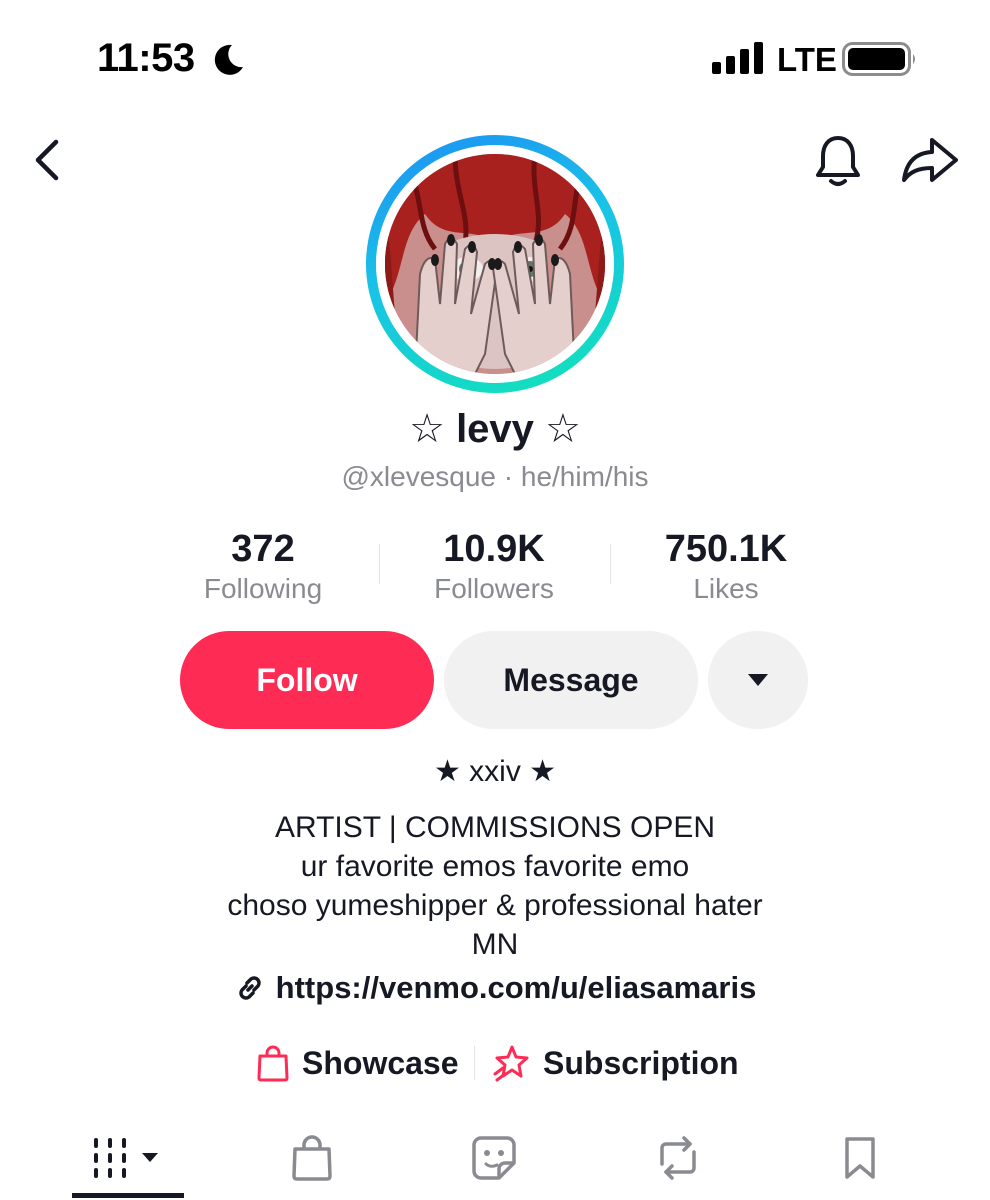 The height and width of the screenshot is (1200, 990). Describe the element at coordinates (807, 59) in the screenshot. I see `network-type-label: LTE` at that location.